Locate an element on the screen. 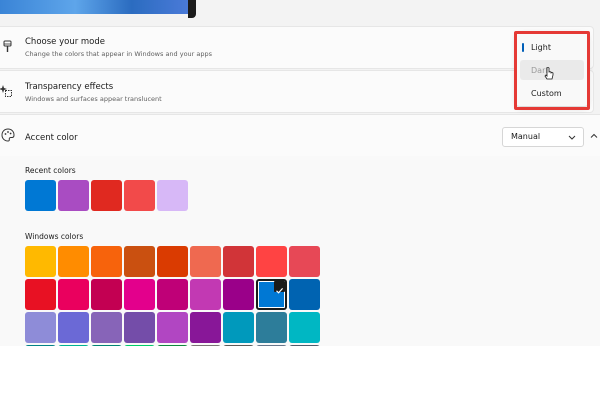 The height and width of the screenshot is (400, 600). mouse-cursor-icon is located at coordinates (549, 73).